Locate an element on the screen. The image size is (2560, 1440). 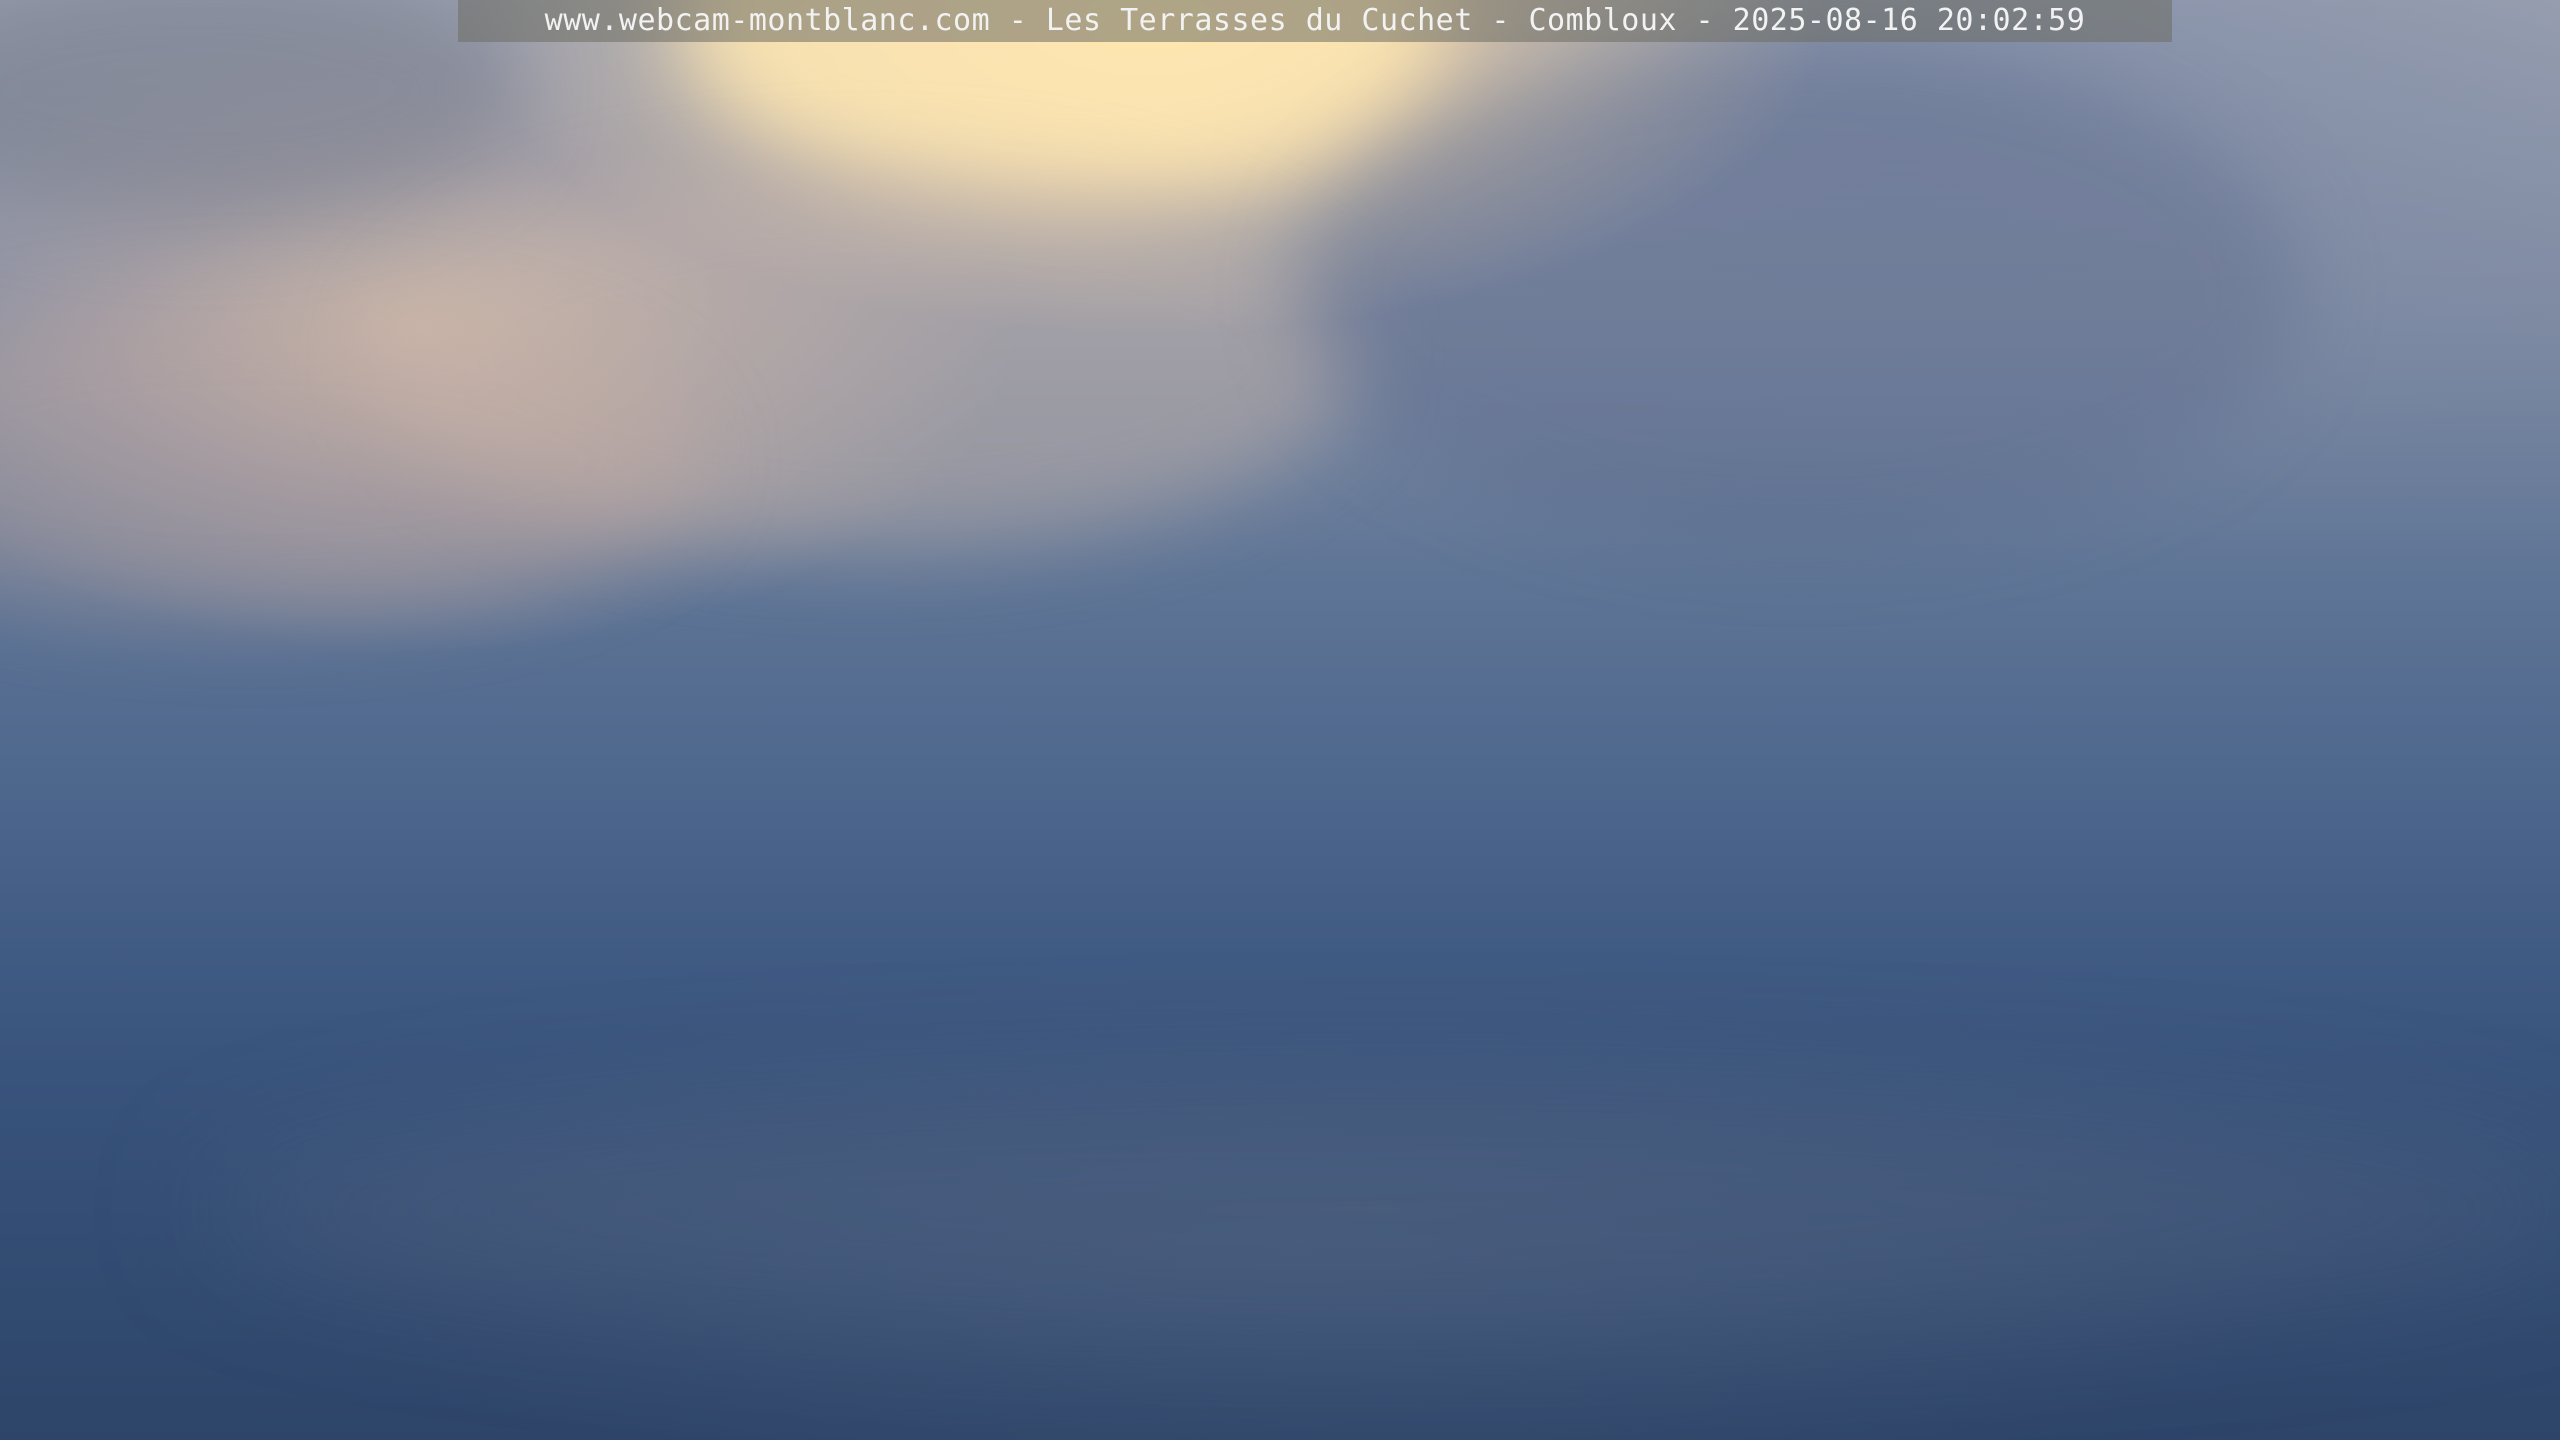
caption-timestamp: 2025-08-16 20:02:59 is located at coordinates (1909, 20).